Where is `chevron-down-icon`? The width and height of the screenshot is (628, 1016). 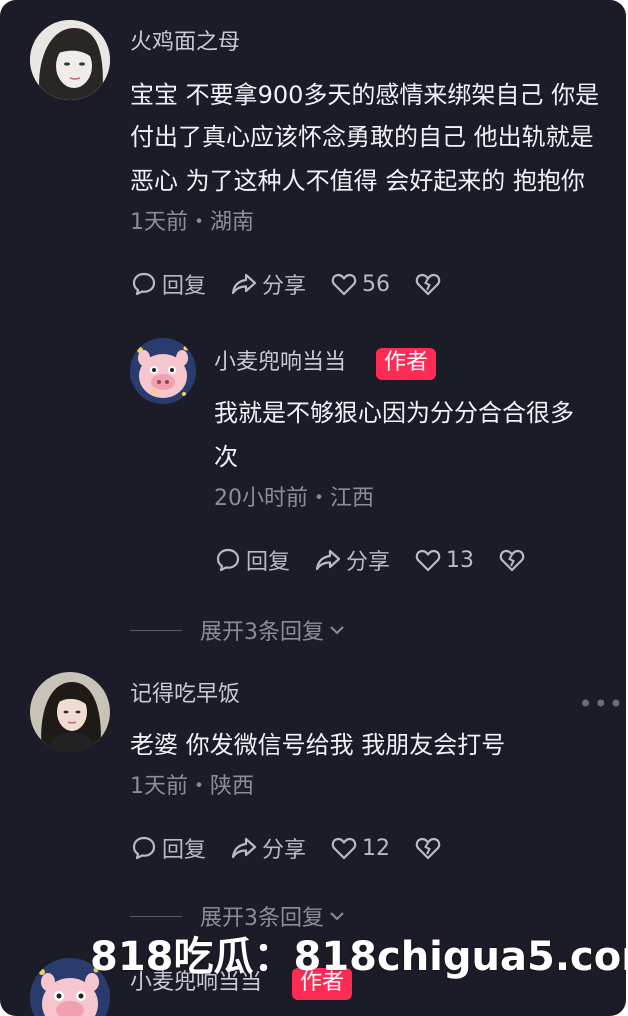
chevron-down-icon is located at coordinates (337, 630).